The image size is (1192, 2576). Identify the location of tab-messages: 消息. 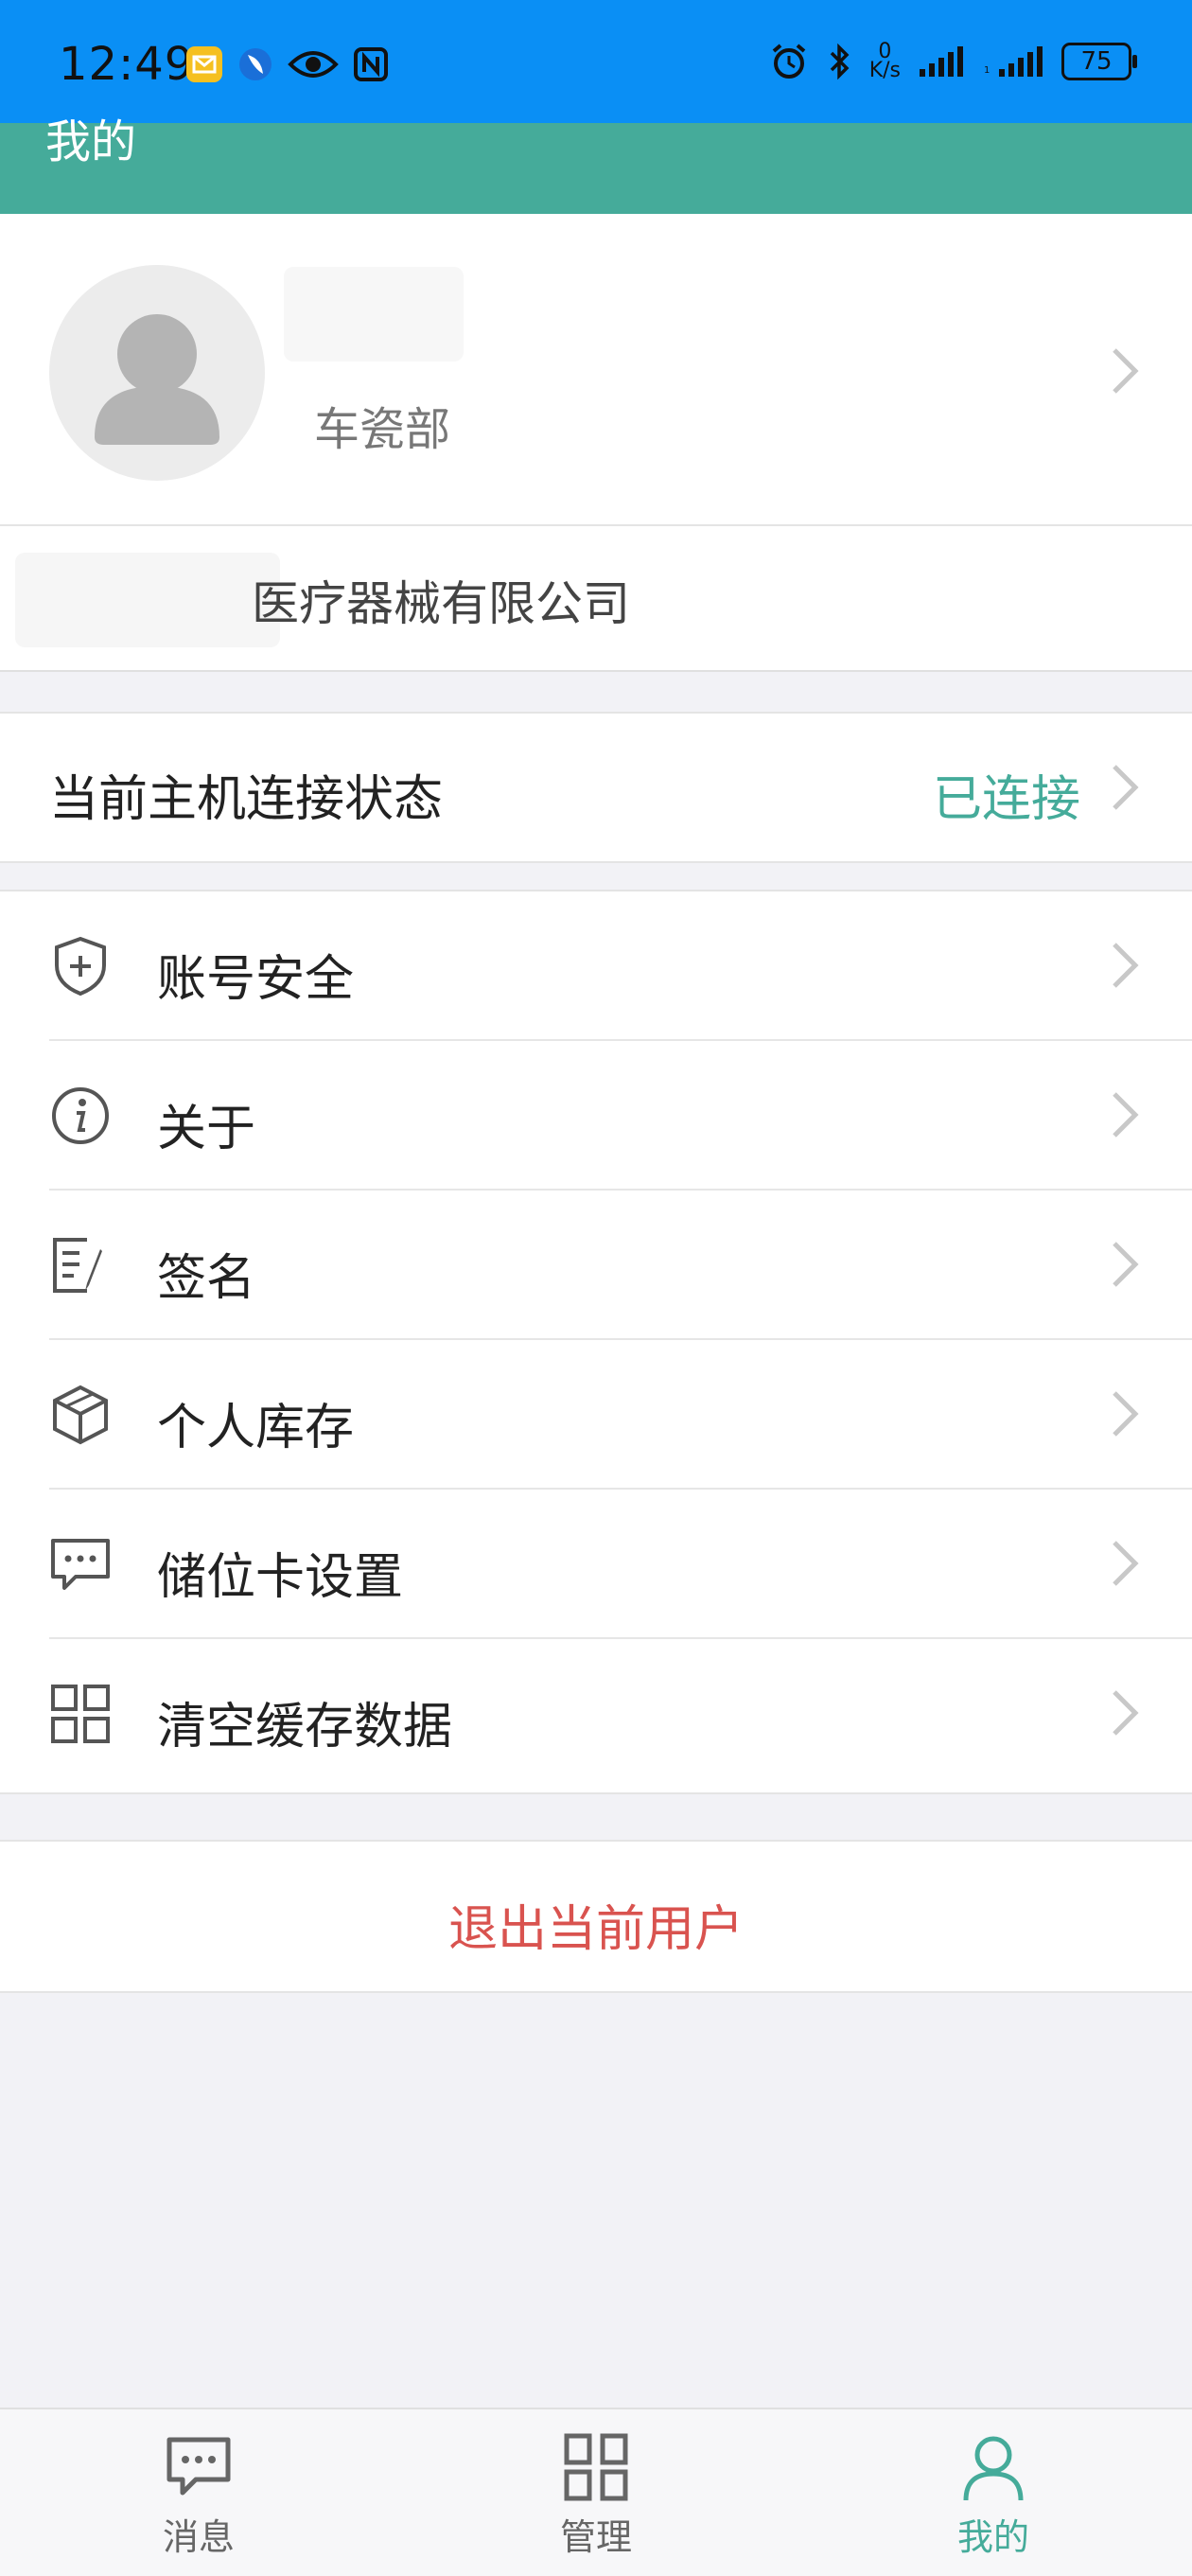
(199, 2495).